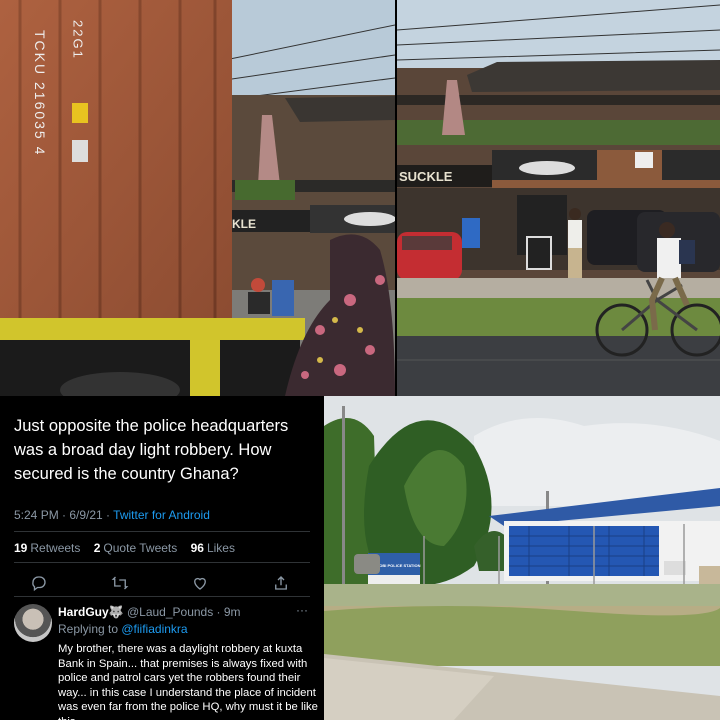  Describe the element at coordinates (244, 224) in the screenshot. I see `restaurant-sign: KLE` at that location.